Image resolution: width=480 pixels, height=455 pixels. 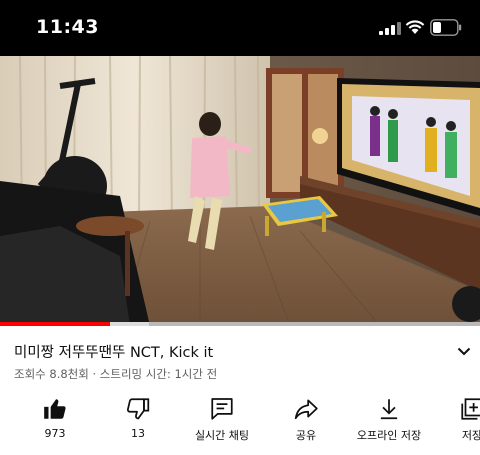 What do you see at coordinates (240, 420) in the screenshot?
I see `action-row: 973 13 실시간 채팅 공유 오프라인 저장 저장` at bounding box center [240, 420].